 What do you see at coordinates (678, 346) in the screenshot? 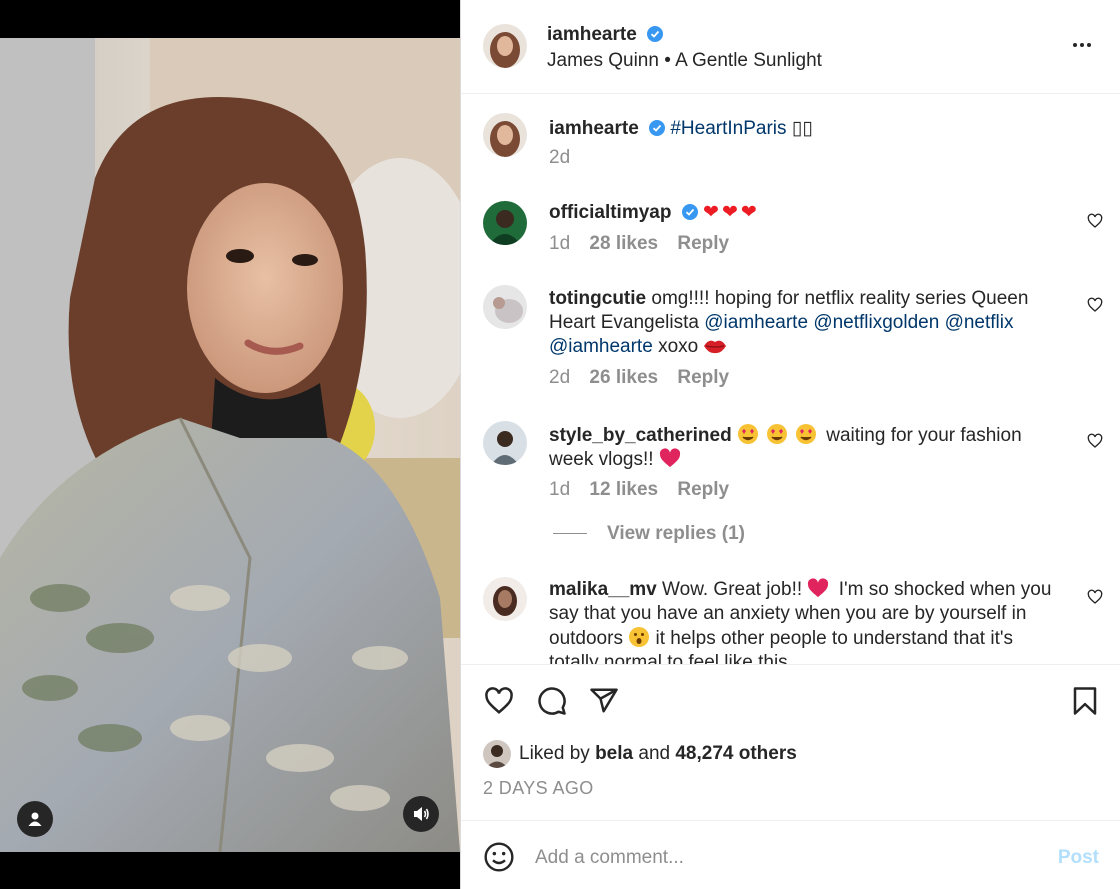
I see `comment-text: xoxo` at bounding box center [678, 346].